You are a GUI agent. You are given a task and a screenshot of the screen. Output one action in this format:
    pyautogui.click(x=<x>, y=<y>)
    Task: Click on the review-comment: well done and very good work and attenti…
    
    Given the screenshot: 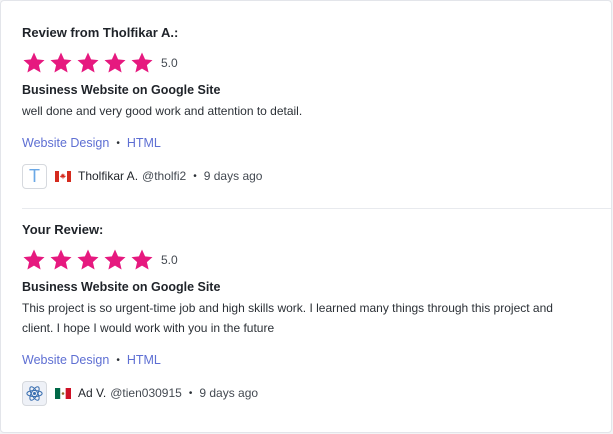 What is the action you would take?
    pyautogui.click(x=162, y=111)
    